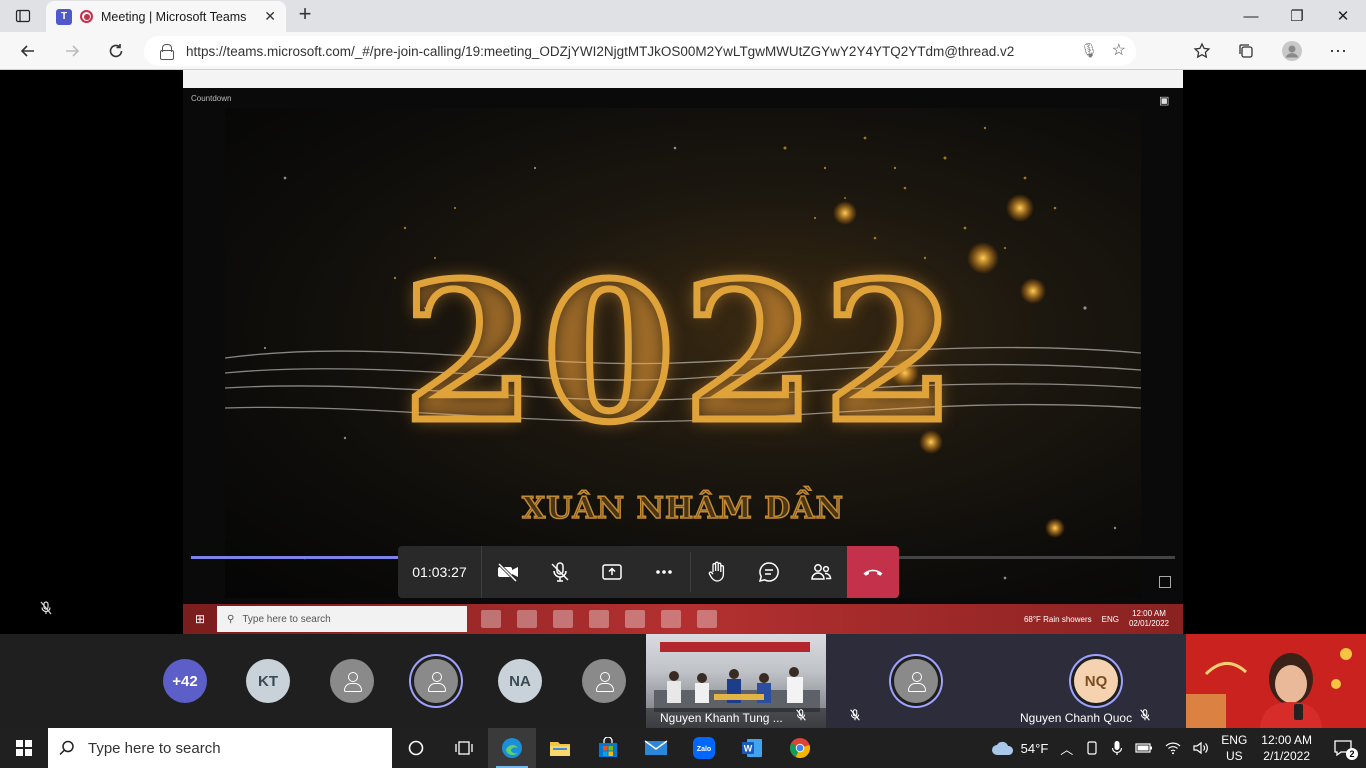 Image resolution: width=1366 pixels, height=768 pixels. I want to click on shared-time: 12:00 AM, so click(1149, 613).